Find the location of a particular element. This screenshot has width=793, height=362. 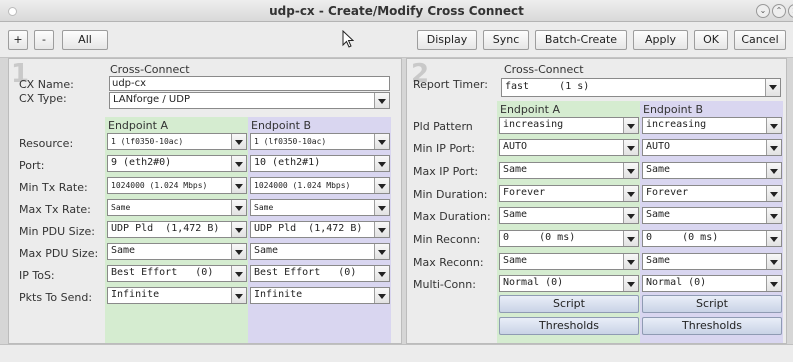

max-pdu-size-b-select: Same is located at coordinates (320, 251).